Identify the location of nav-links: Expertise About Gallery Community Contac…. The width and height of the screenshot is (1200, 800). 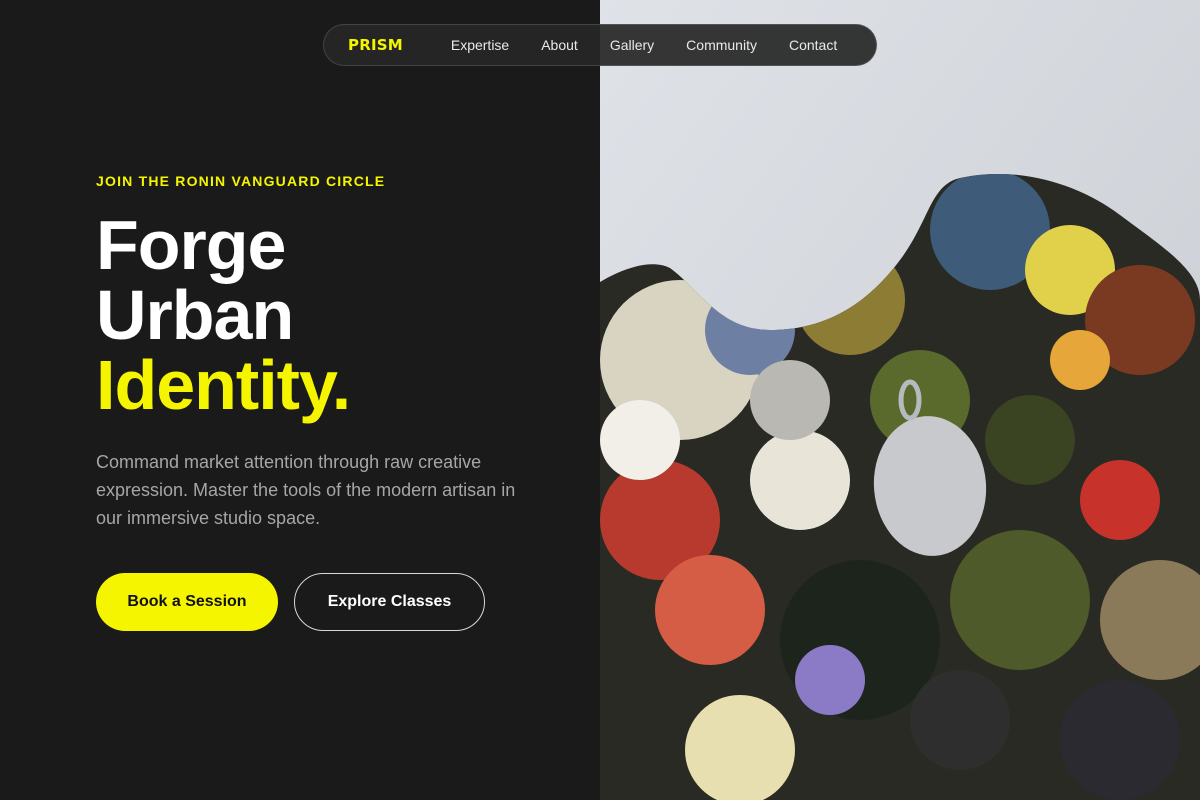
(644, 45).